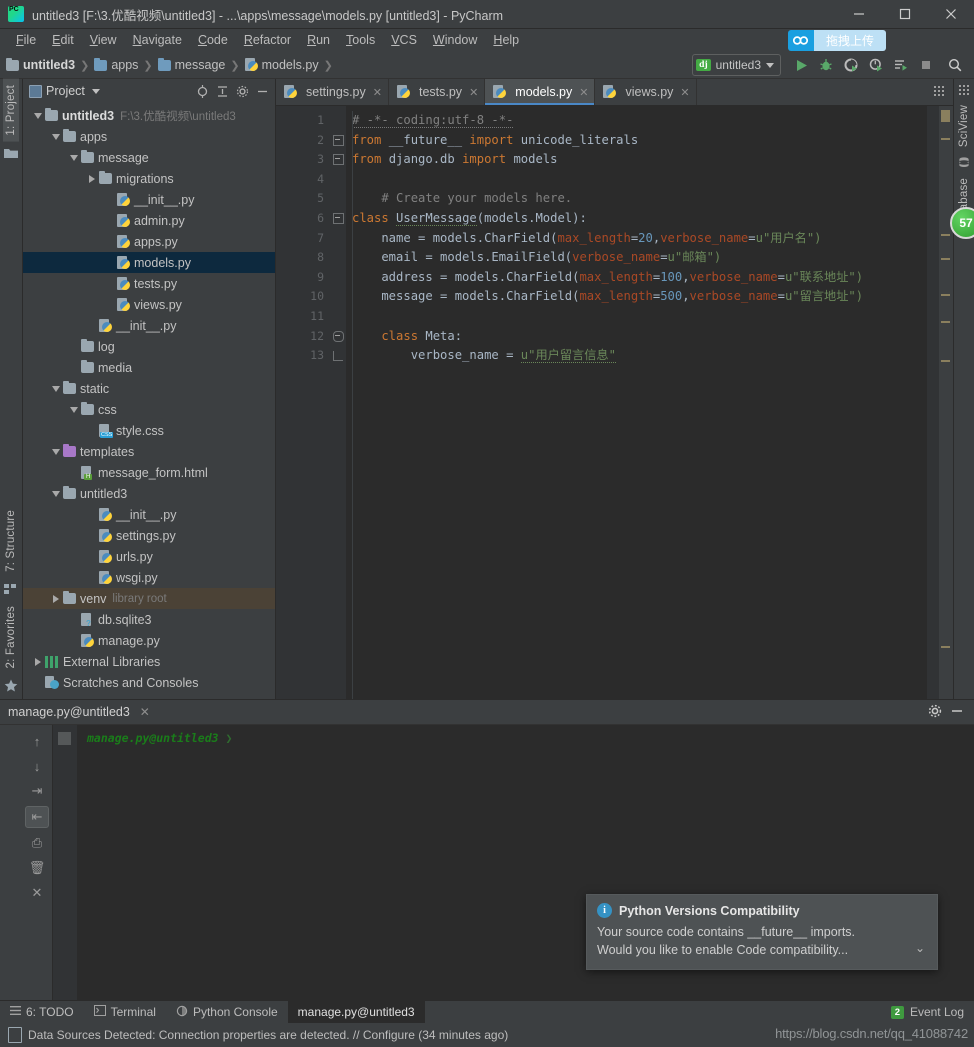 This screenshot has width=974, height=1047. What do you see at coordinates (95, 91) in the screenshot?
I see `project-view-chevron-icon` at bounding box center [95, 91].